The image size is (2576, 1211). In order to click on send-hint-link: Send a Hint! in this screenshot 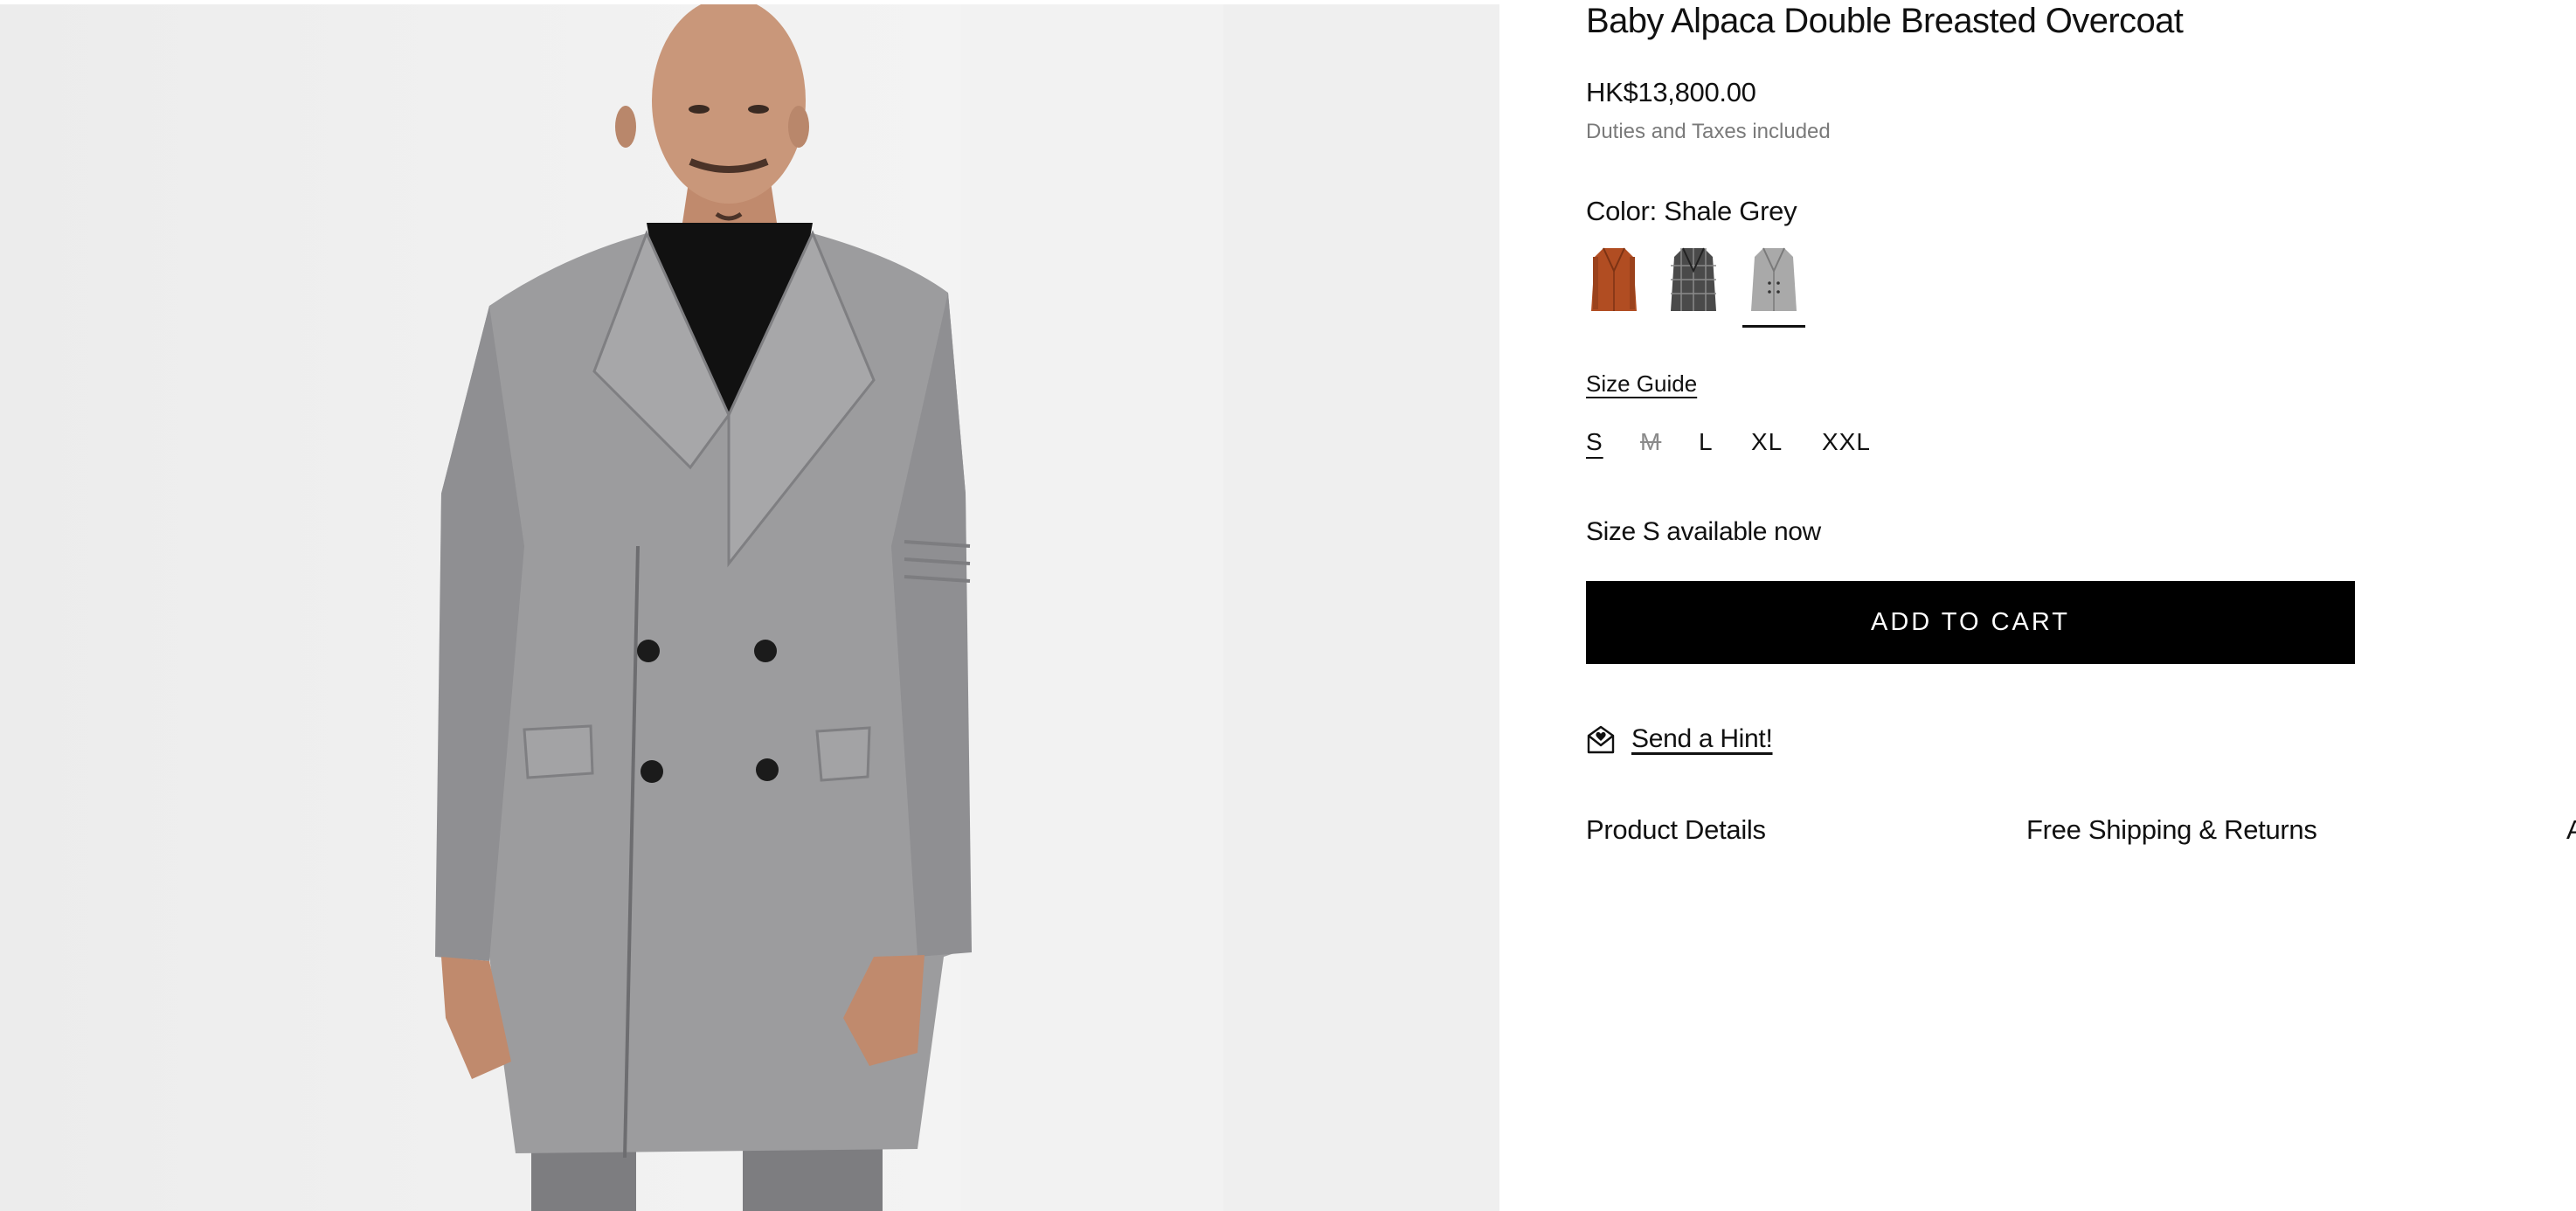, I will do `click(1679, 739)`.